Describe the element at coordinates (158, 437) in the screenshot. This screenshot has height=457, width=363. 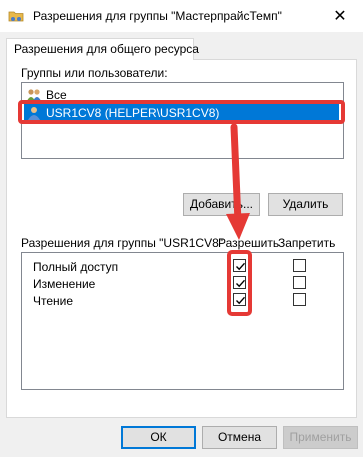
I see `ok-button: ОК` at that location.